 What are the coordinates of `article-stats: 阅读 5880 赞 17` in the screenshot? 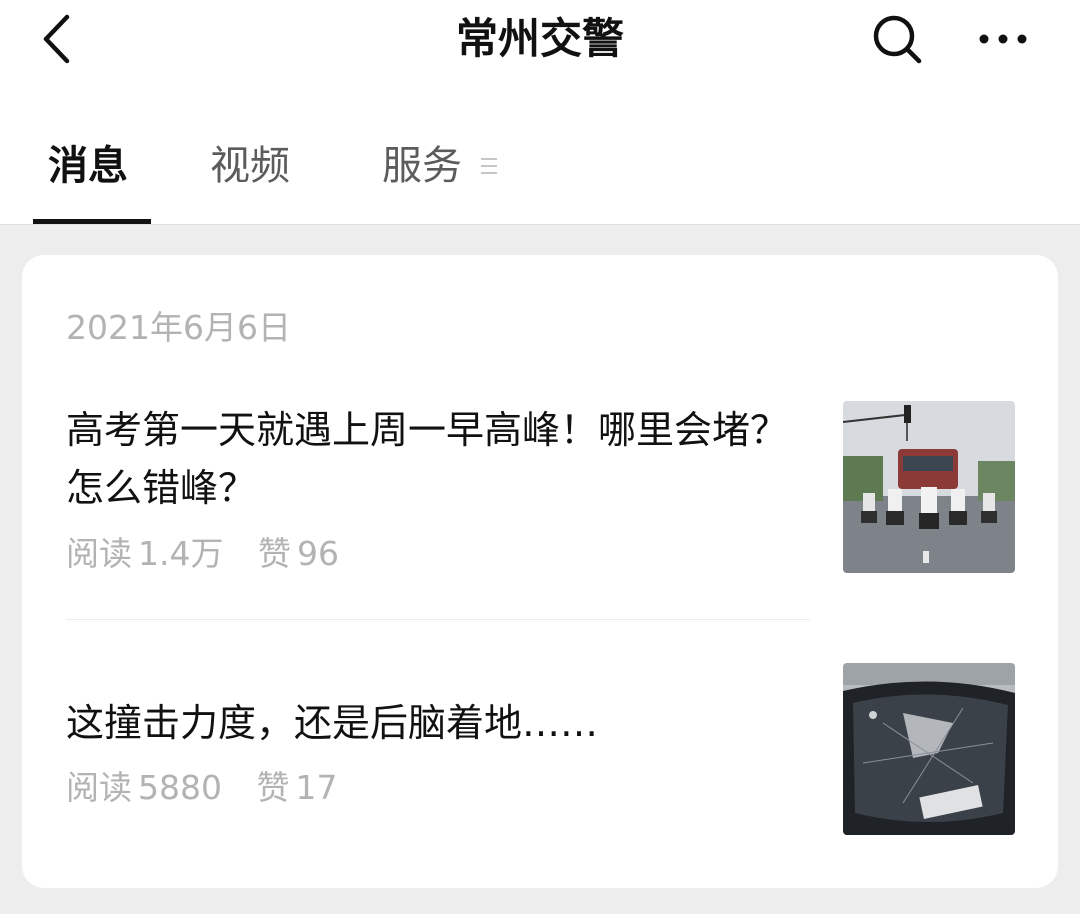 It's located at (204, 788).